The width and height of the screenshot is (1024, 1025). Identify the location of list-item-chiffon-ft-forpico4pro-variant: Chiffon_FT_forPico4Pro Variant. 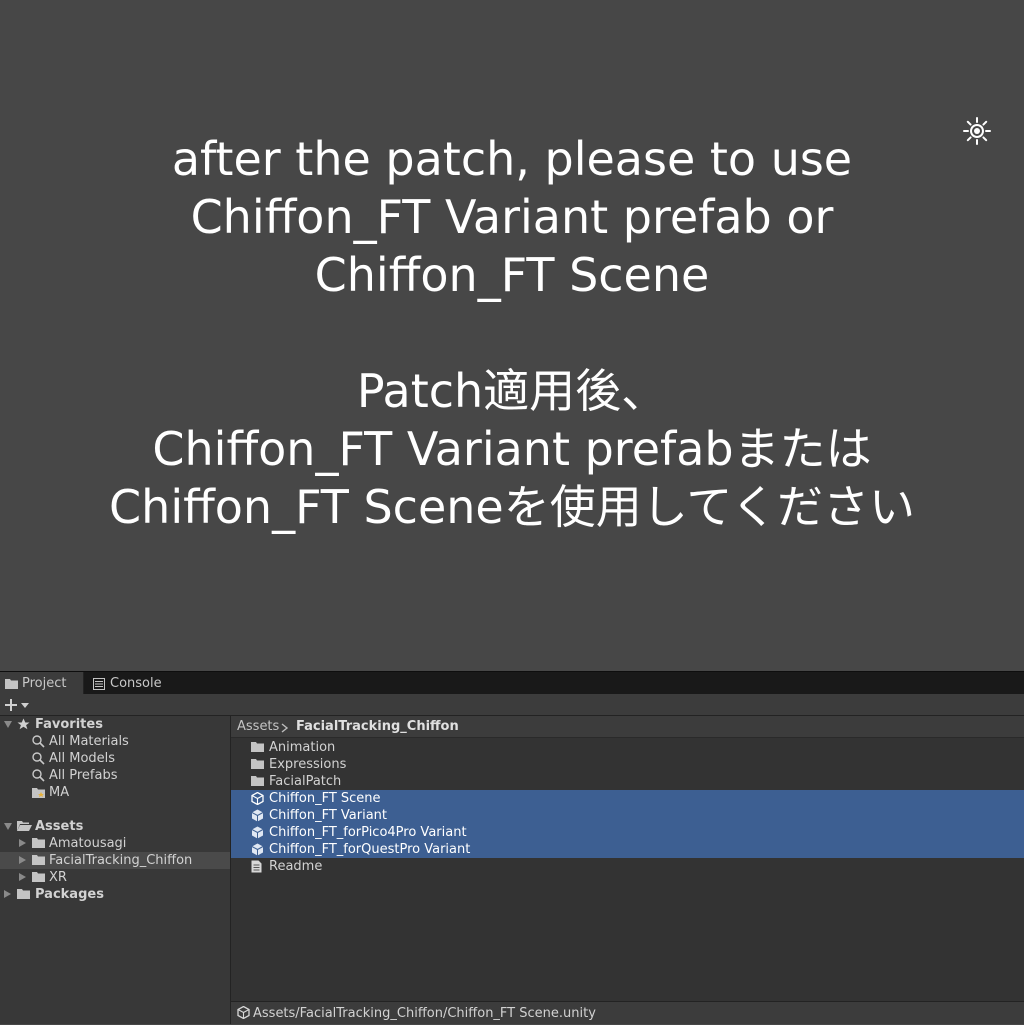
(627, 832).